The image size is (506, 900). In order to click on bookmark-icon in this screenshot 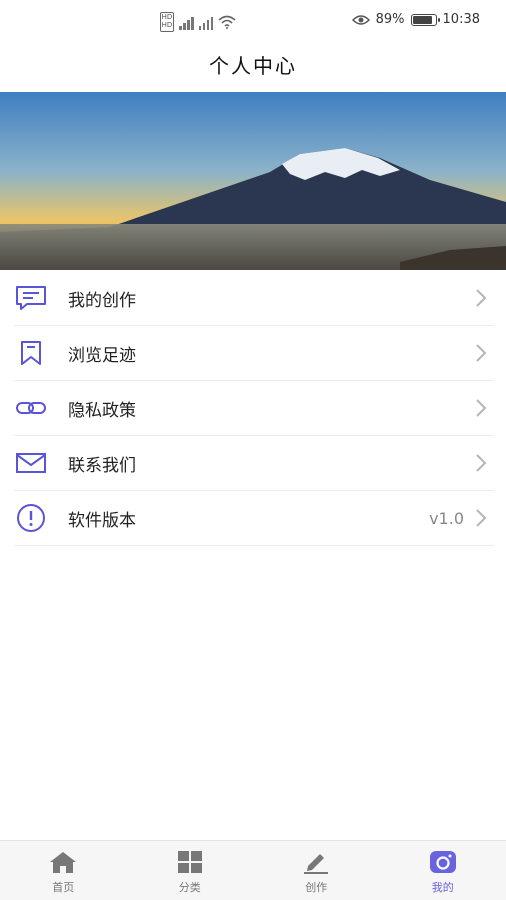, I will do `click(31, 353)`.